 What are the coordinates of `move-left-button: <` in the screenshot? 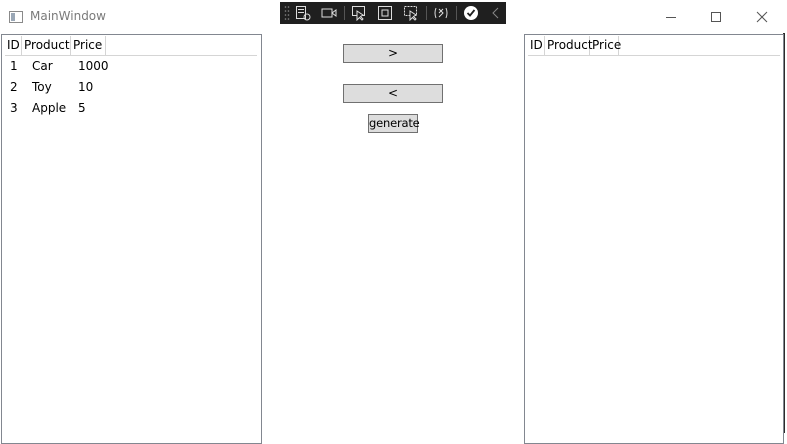 It's located at (393, 93).